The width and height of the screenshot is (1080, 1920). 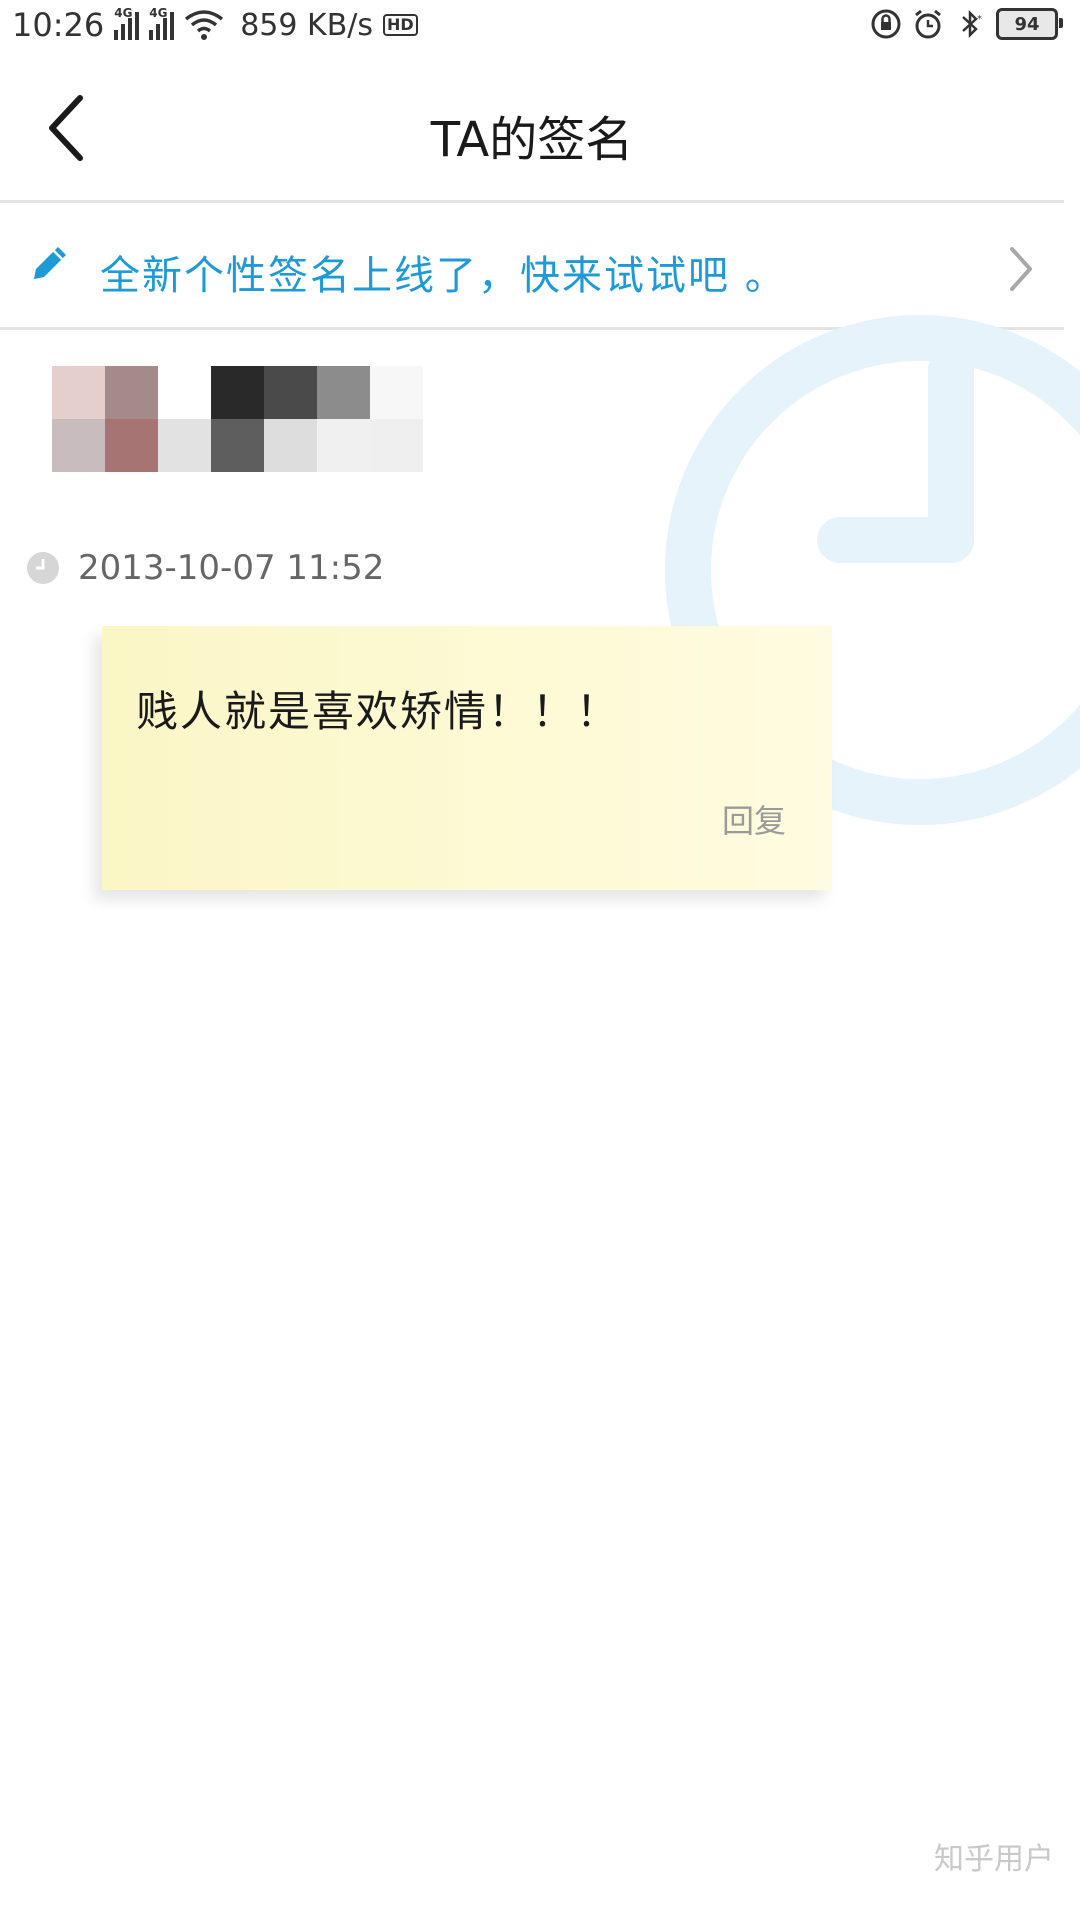 I want to click on battery-icon: 94, so click(x=1029, y=24).